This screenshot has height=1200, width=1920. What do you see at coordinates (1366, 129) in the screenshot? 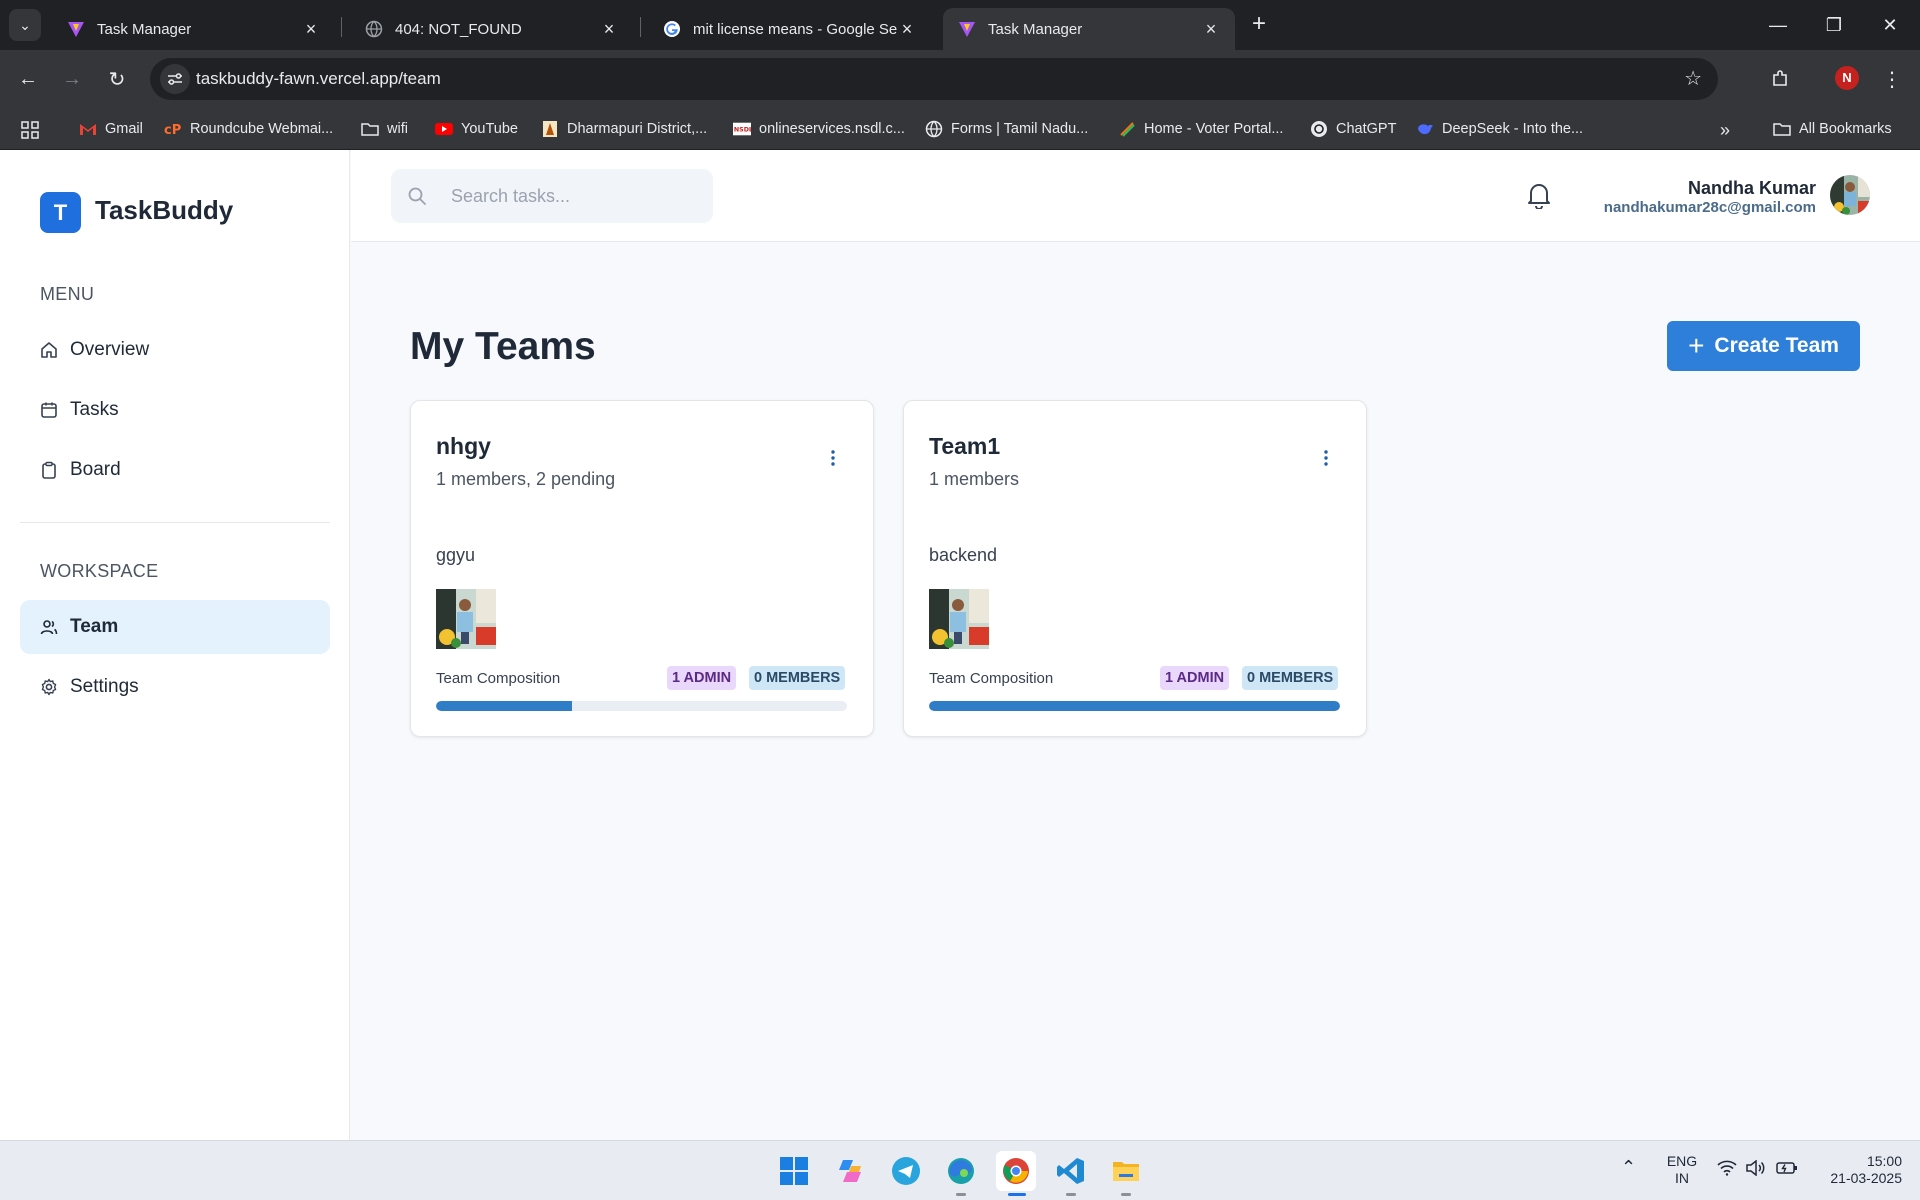
I see `bookmark-label: ChatGPT` at bounding box center [1366, 129].